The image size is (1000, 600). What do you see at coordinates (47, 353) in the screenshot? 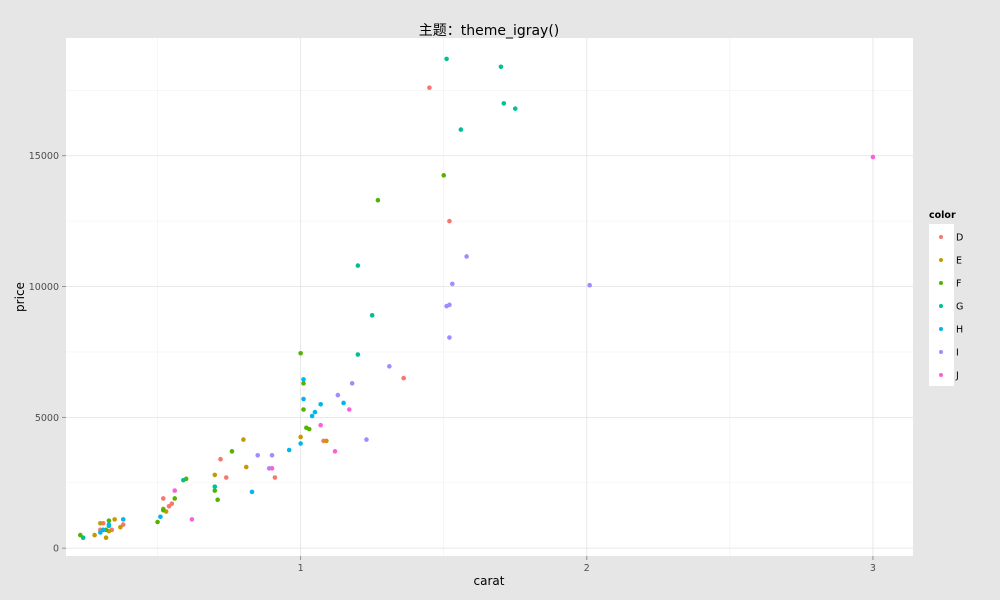
I see `y-axis-ticks: 0 5000 10000 15000` at bounding box center [47, 353].